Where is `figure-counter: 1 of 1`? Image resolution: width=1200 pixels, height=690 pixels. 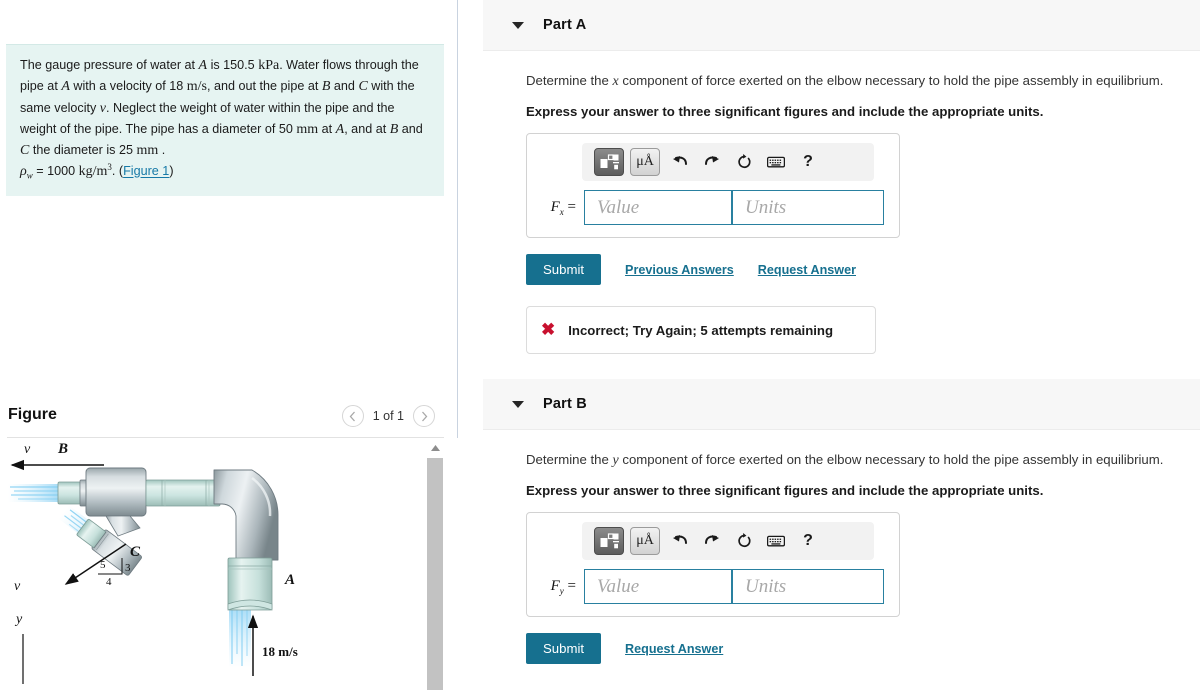
figure-counter: 1 of 1 is located at coordinates (388, 416).